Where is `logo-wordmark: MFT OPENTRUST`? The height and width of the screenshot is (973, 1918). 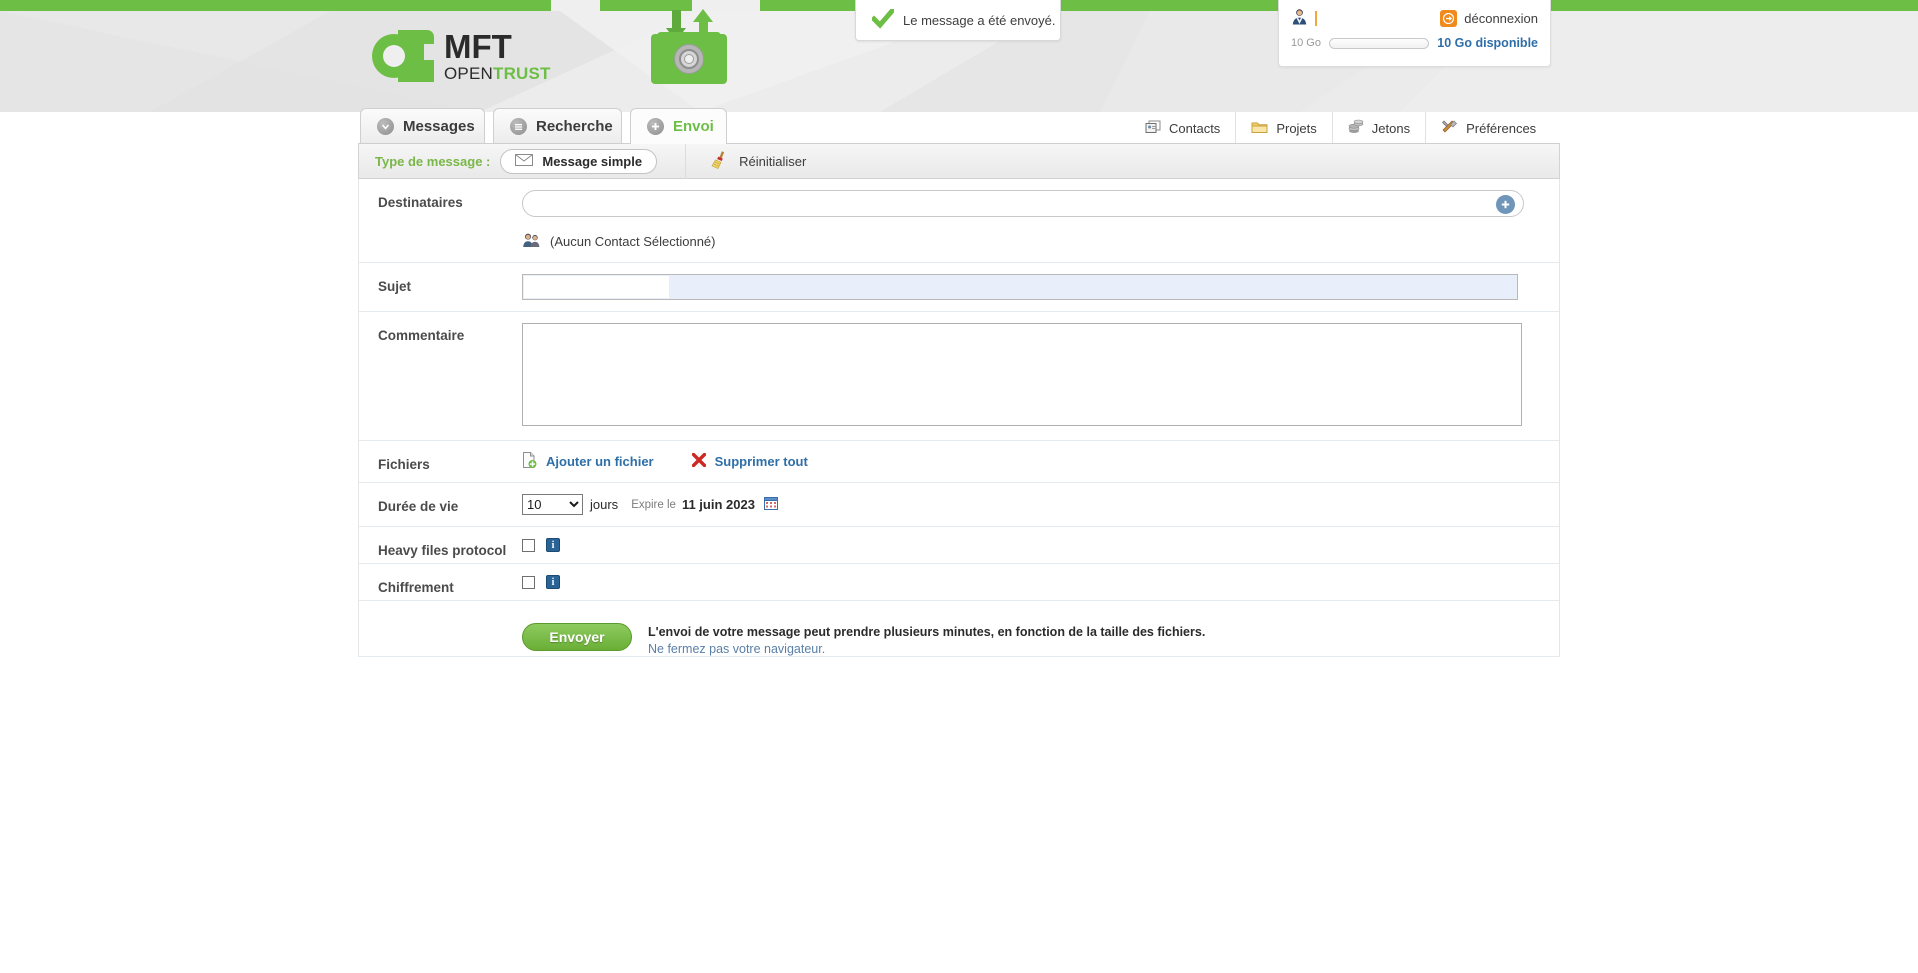
logo-wordmark: MFT OPENTRUST is located at coordinates (497, 56).